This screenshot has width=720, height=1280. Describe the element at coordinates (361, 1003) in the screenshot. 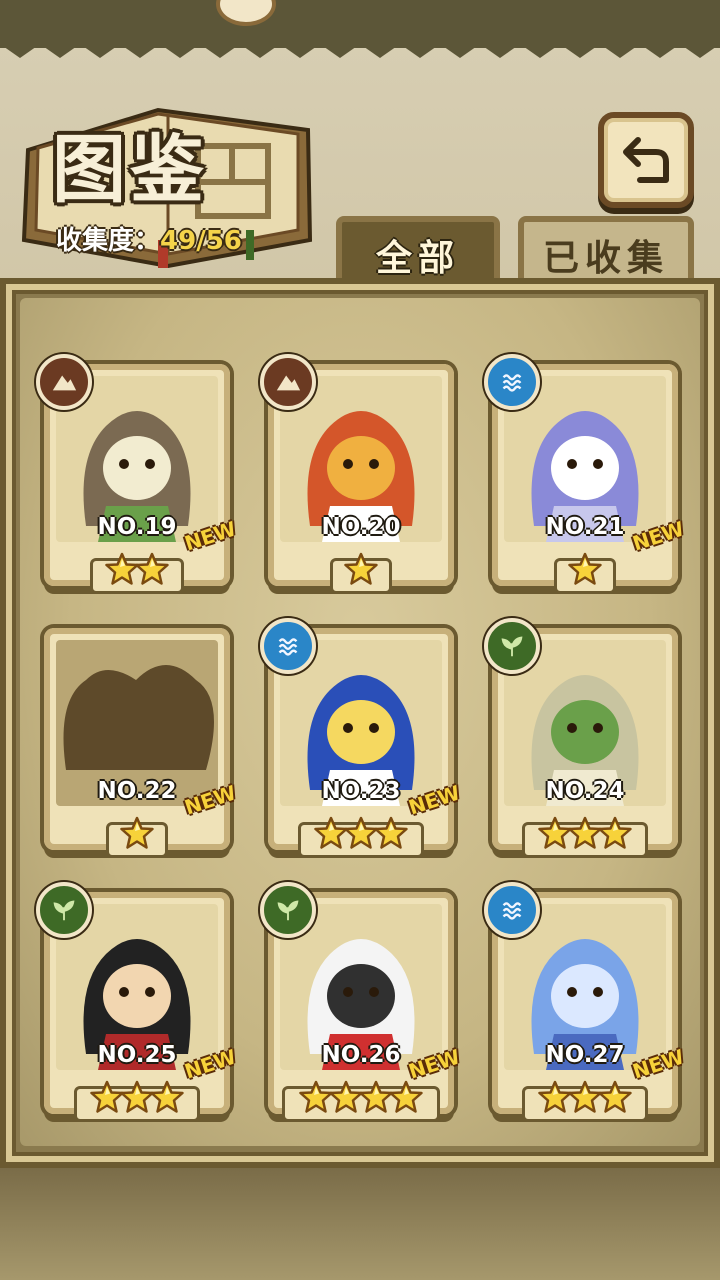

I see `monster-card: NO.26 NEW` at that location.